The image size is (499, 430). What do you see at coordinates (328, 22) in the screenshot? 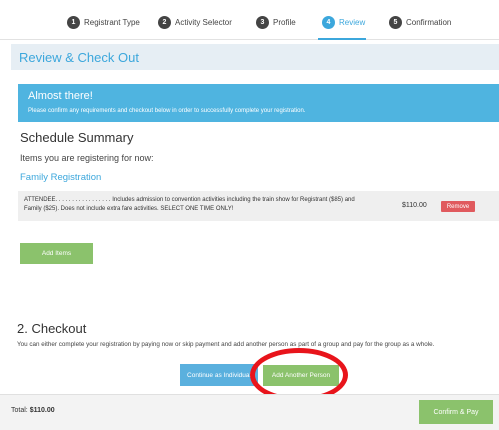
I see `step-number: 4` at bounding box center [328, 22].